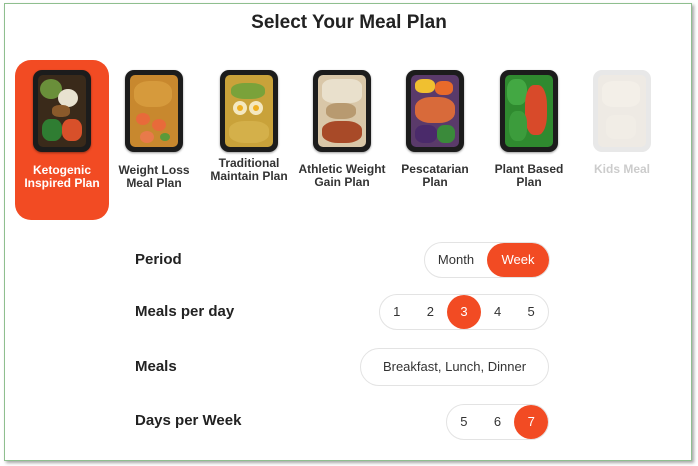  I want to click on plan-ketogenic: Ketogenic Inspired Plan, so click(62, 140).